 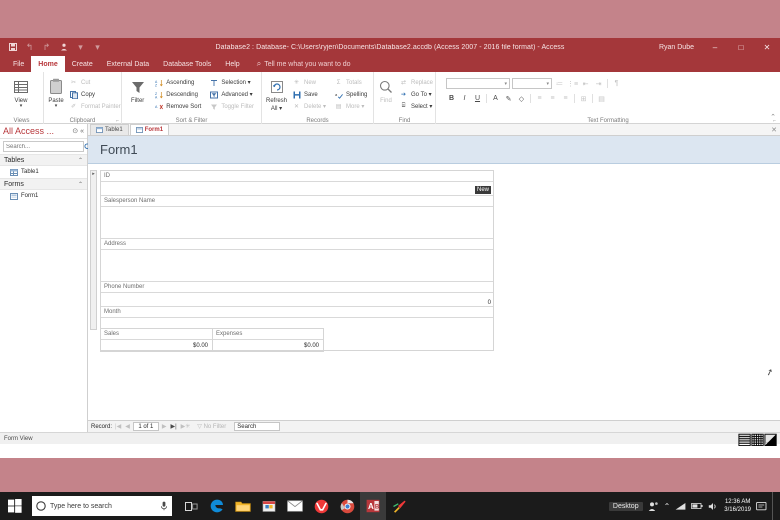 I want to click on filter-button: Filter, so click(x=137, y=89).